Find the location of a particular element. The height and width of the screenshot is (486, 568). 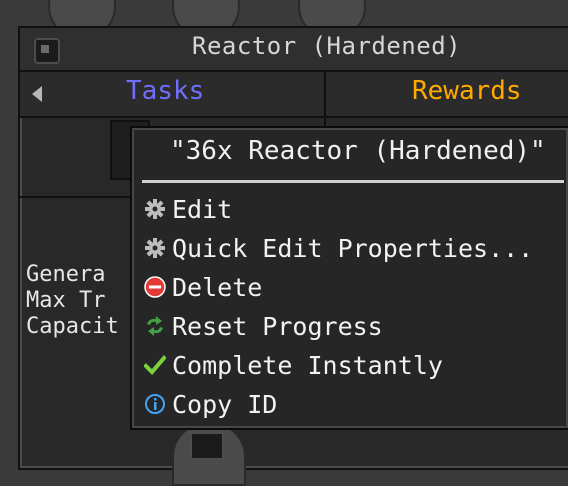

menu-item-edit: Edit is located at coordinates (354, 209).